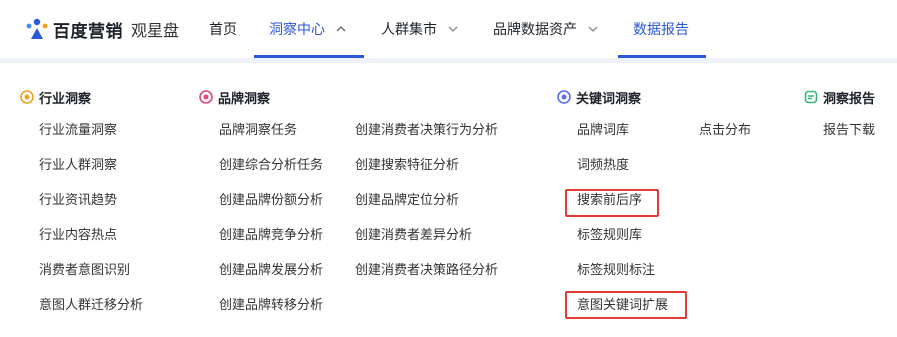 This screenshot has height=337, width=897. I want to click on logo: 百度营销 观星盘, so click(102, 29).